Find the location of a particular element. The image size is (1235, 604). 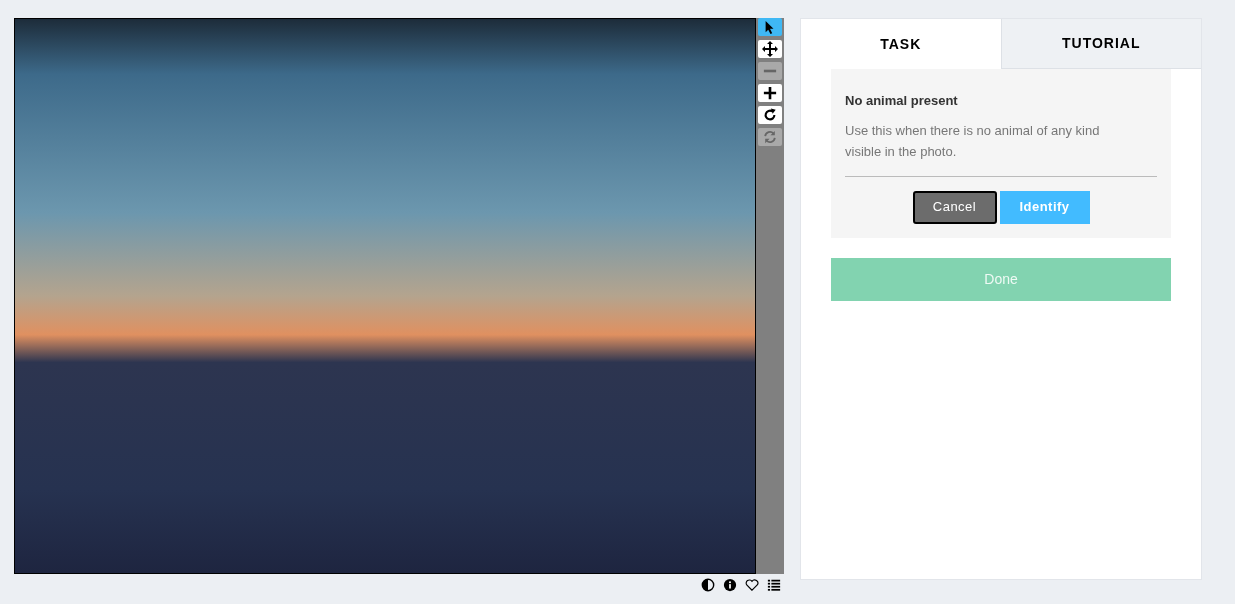

cancel-button: Cancel is located at coordinates (954, 207).